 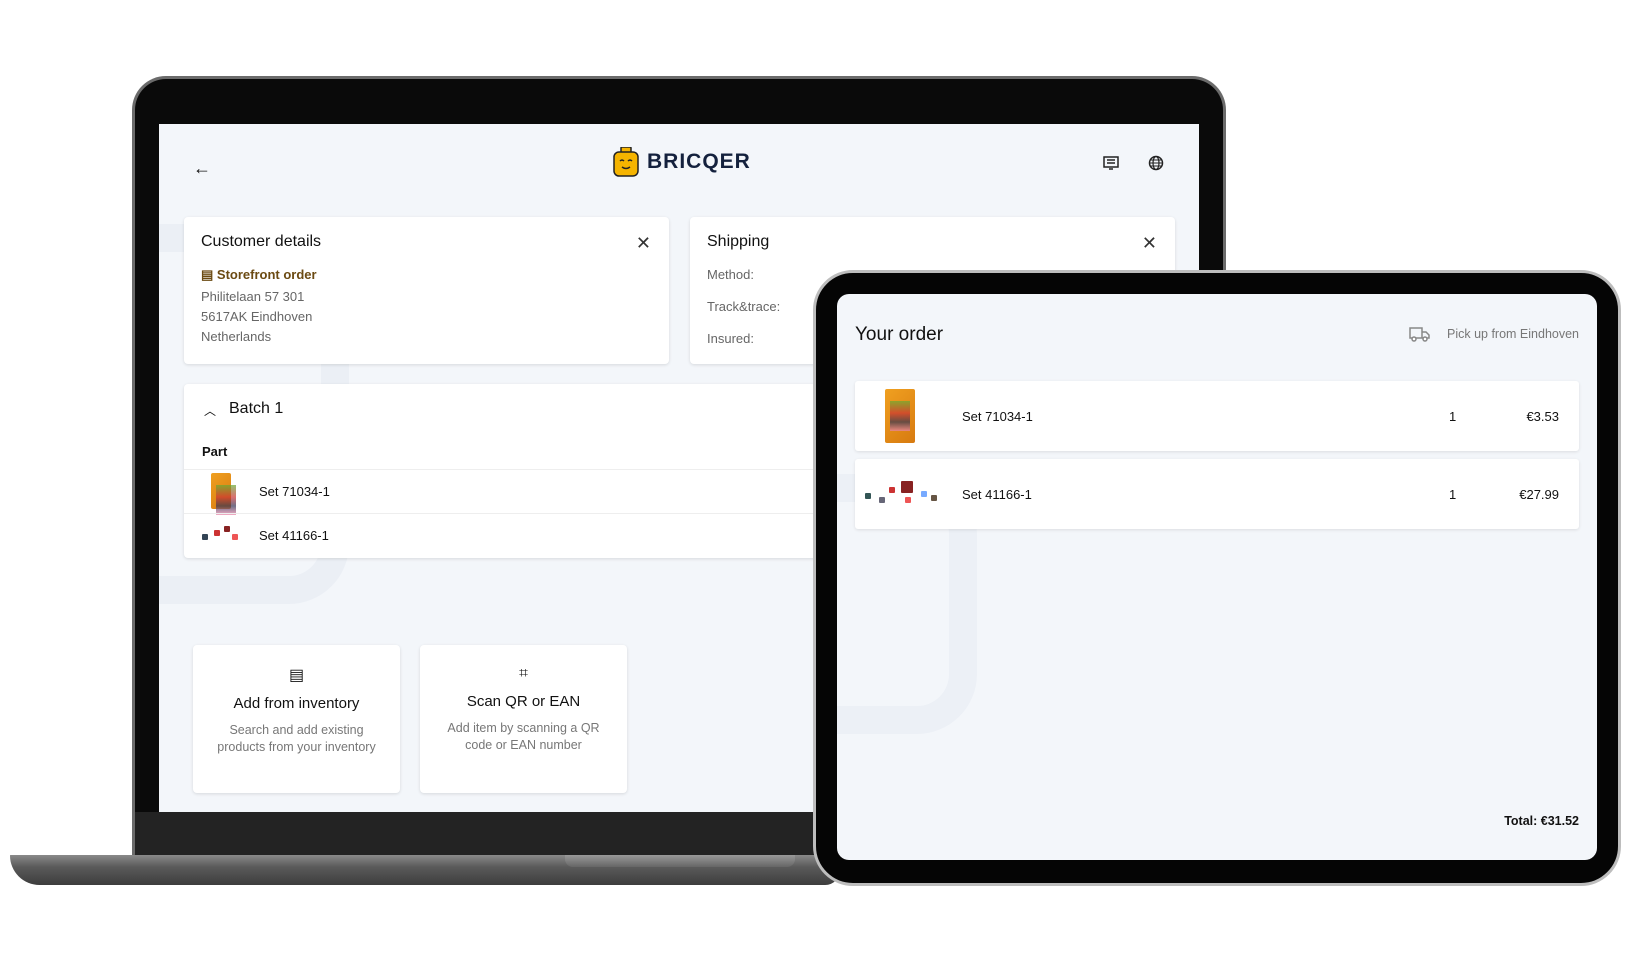 I want to click on order-type-label: Storefront order, so click(x=266, y=274).